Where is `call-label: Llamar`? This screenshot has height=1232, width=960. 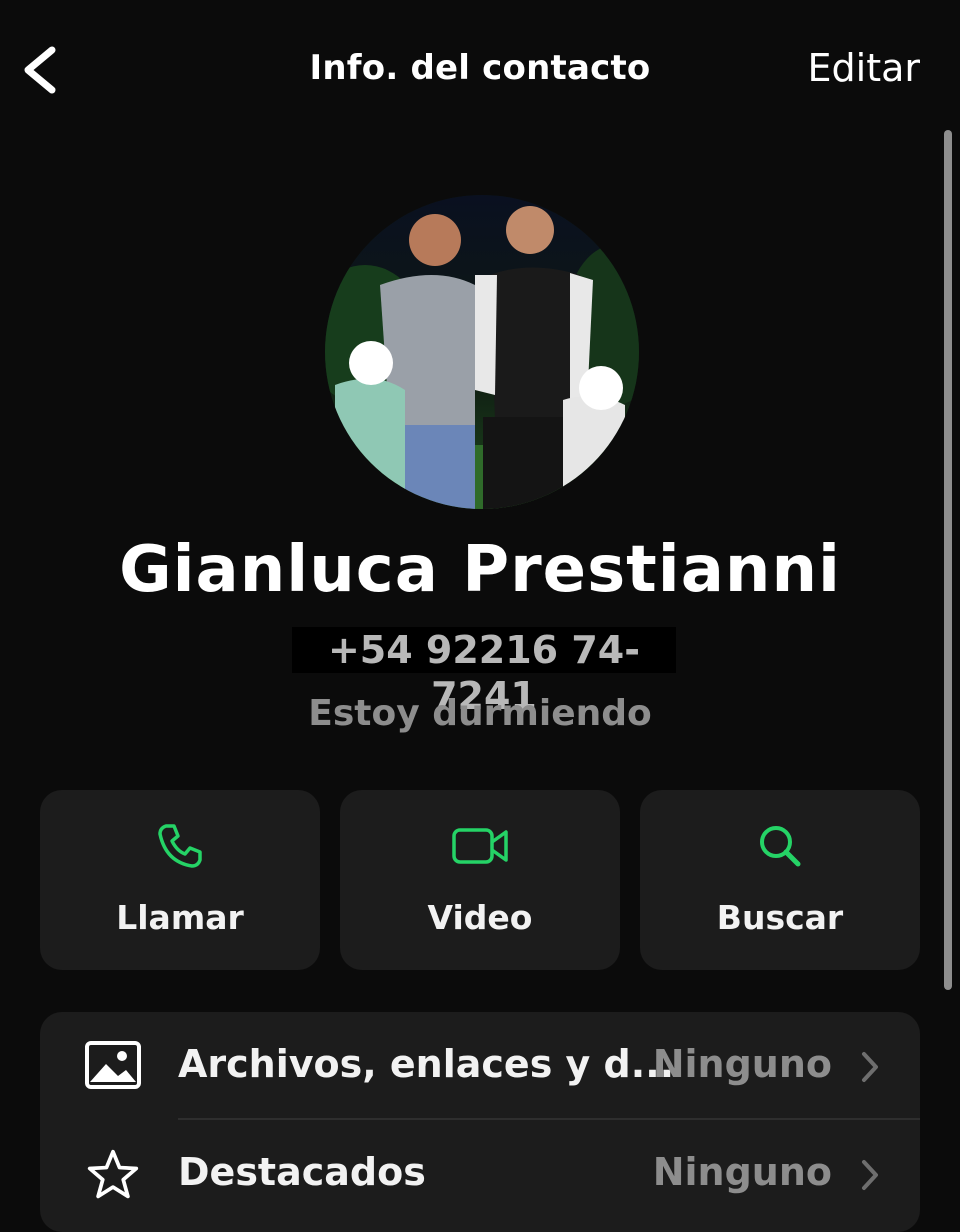 call-label: Llamar is located at coordinates (180, 917).